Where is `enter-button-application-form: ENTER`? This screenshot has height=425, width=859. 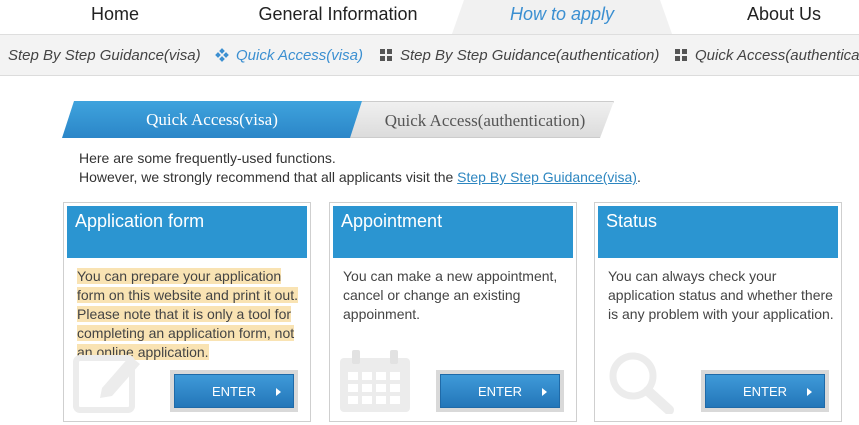 enter-button-application-form: ENTER is located at coordinates (234, 391).